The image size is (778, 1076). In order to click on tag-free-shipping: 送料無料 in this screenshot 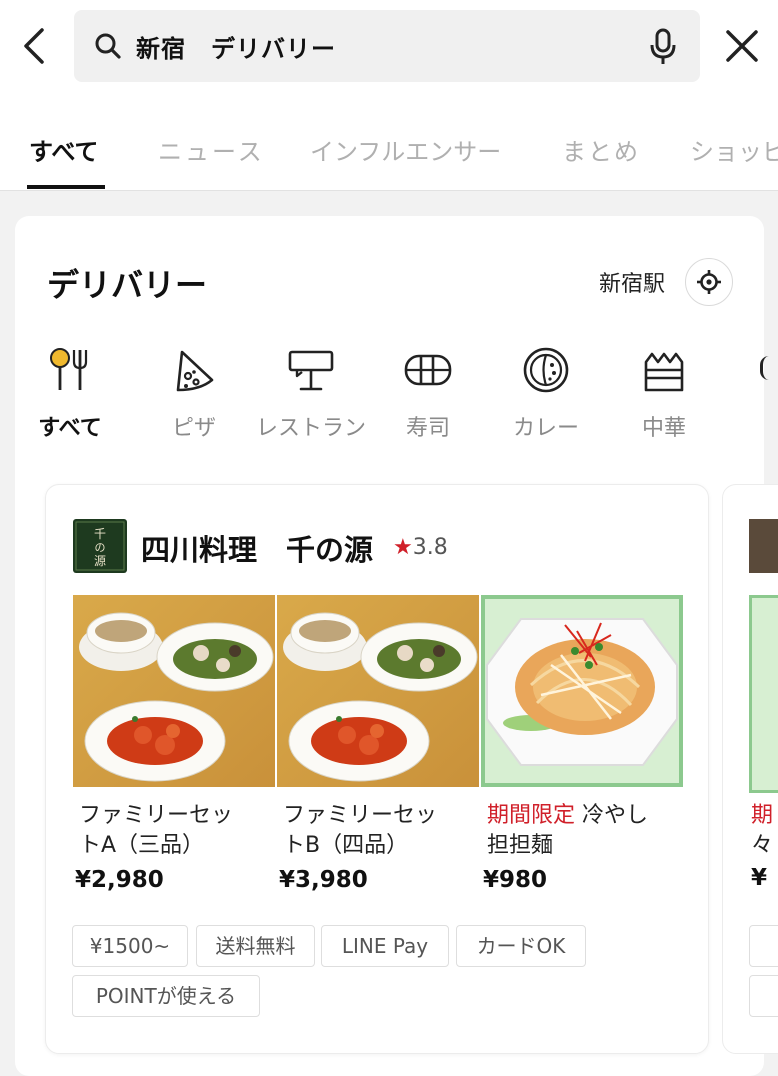, I will do `click(255, 946)`.